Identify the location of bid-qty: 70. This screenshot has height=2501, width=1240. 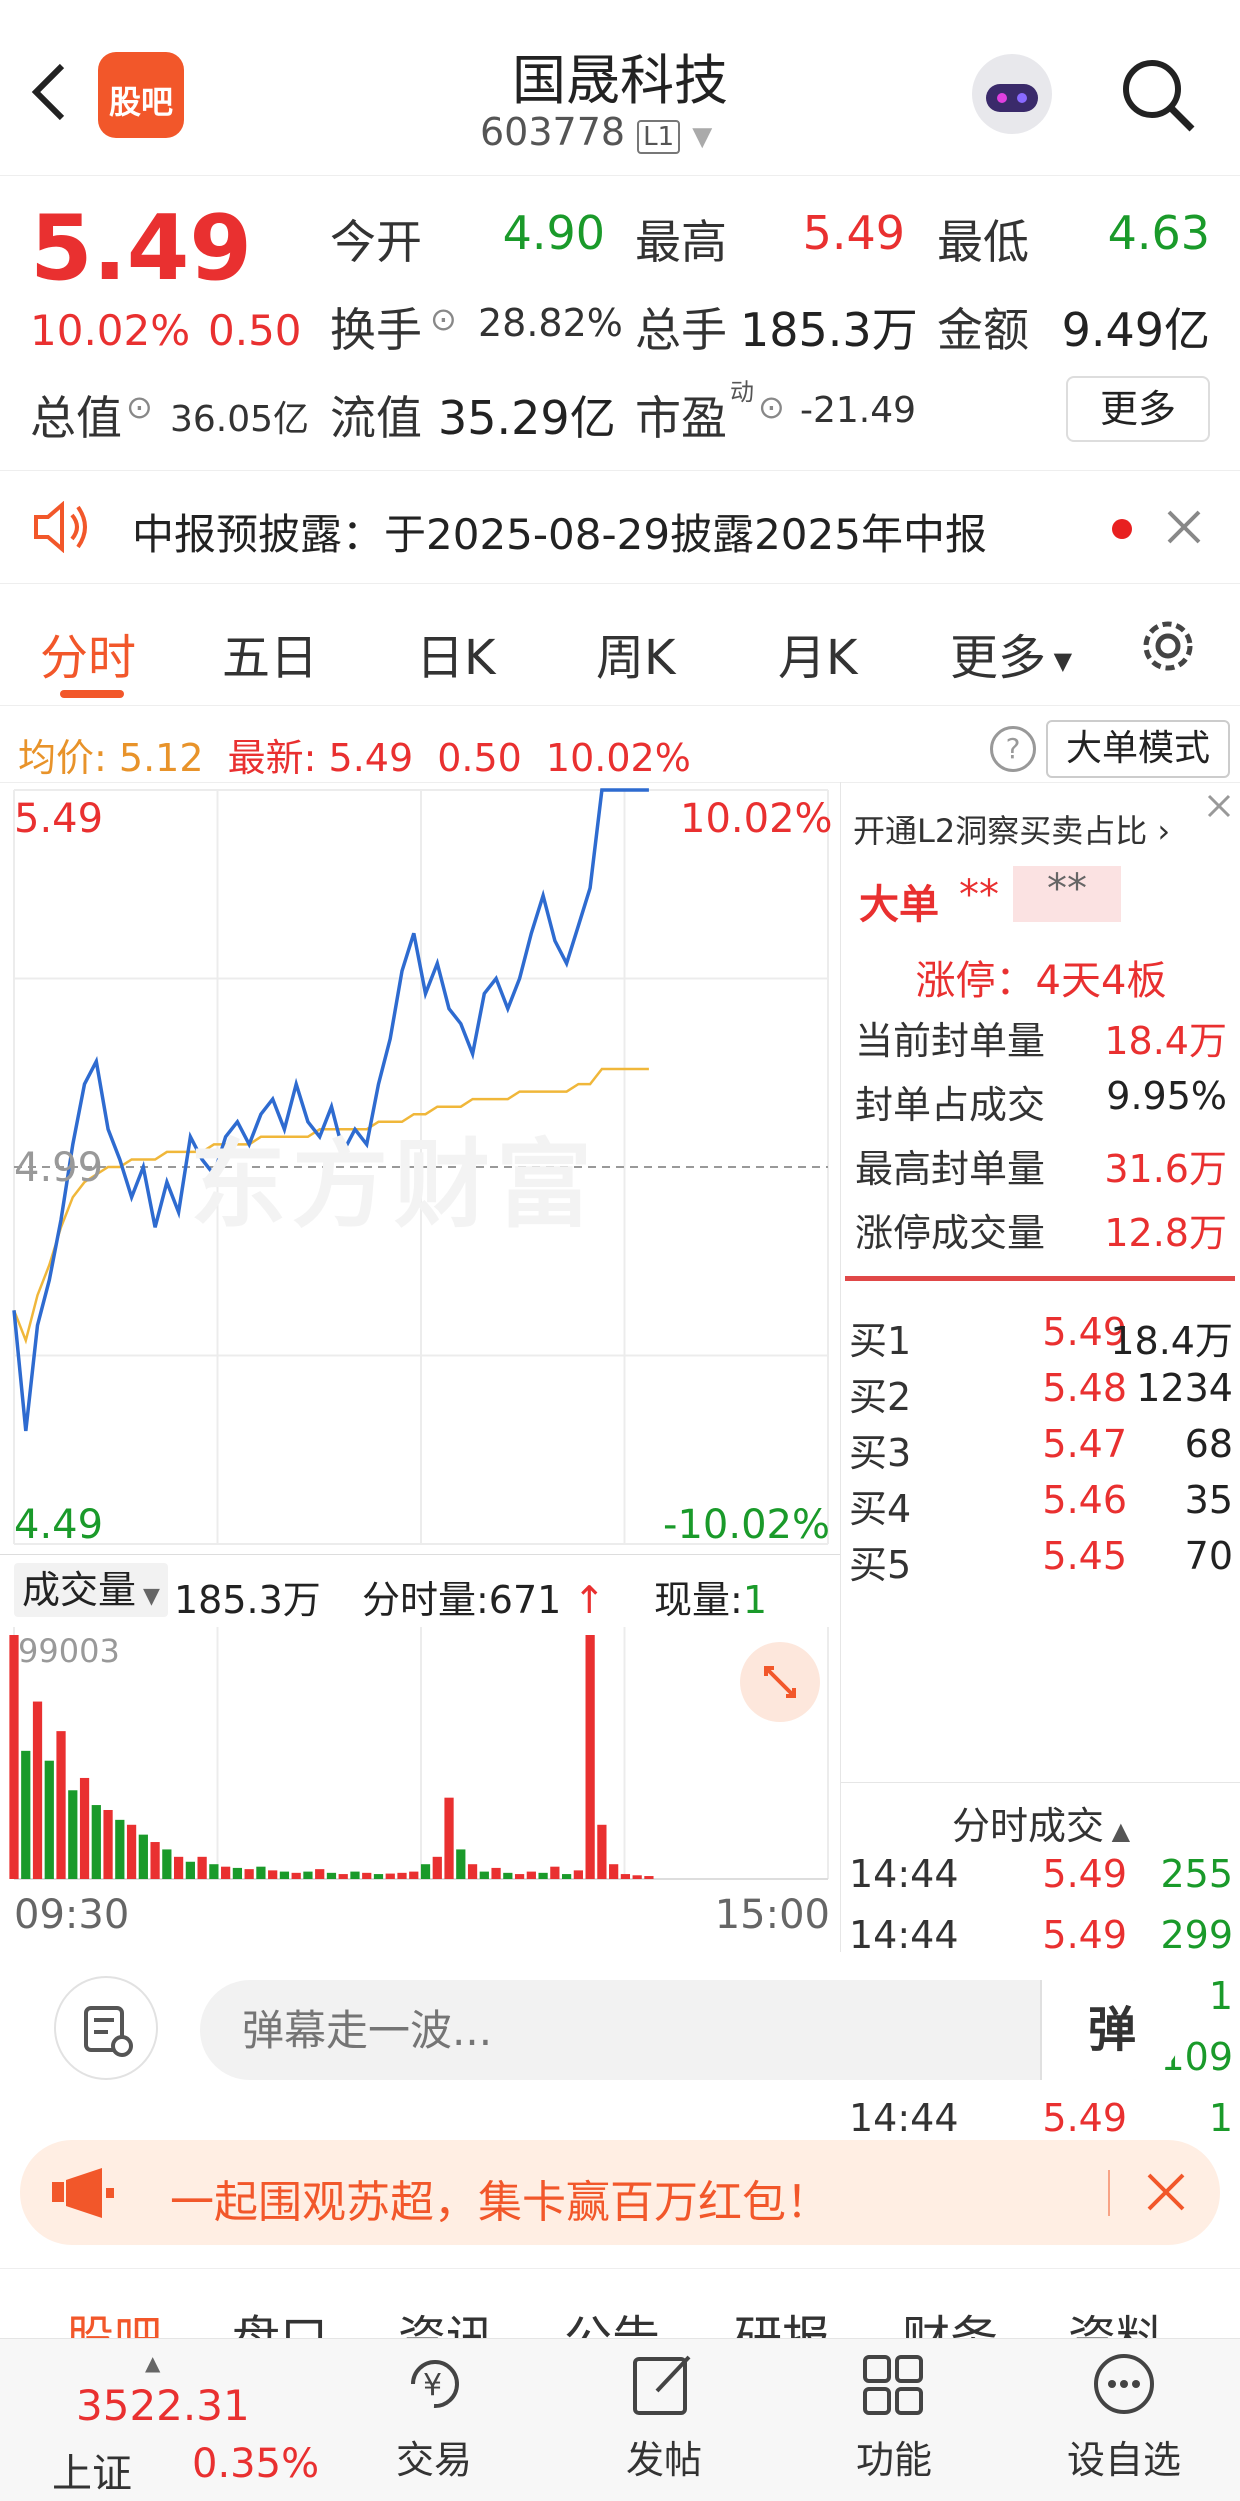
(1209, 1556).